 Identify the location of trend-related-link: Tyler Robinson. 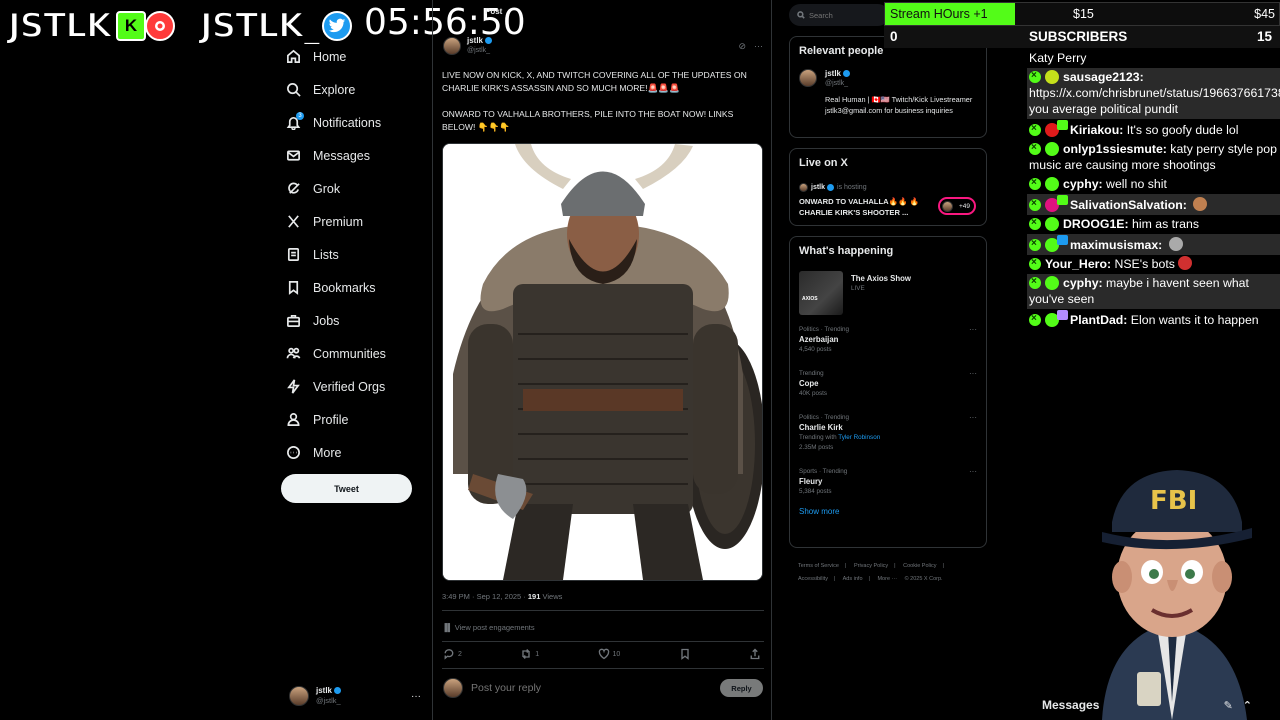
(859, 437).